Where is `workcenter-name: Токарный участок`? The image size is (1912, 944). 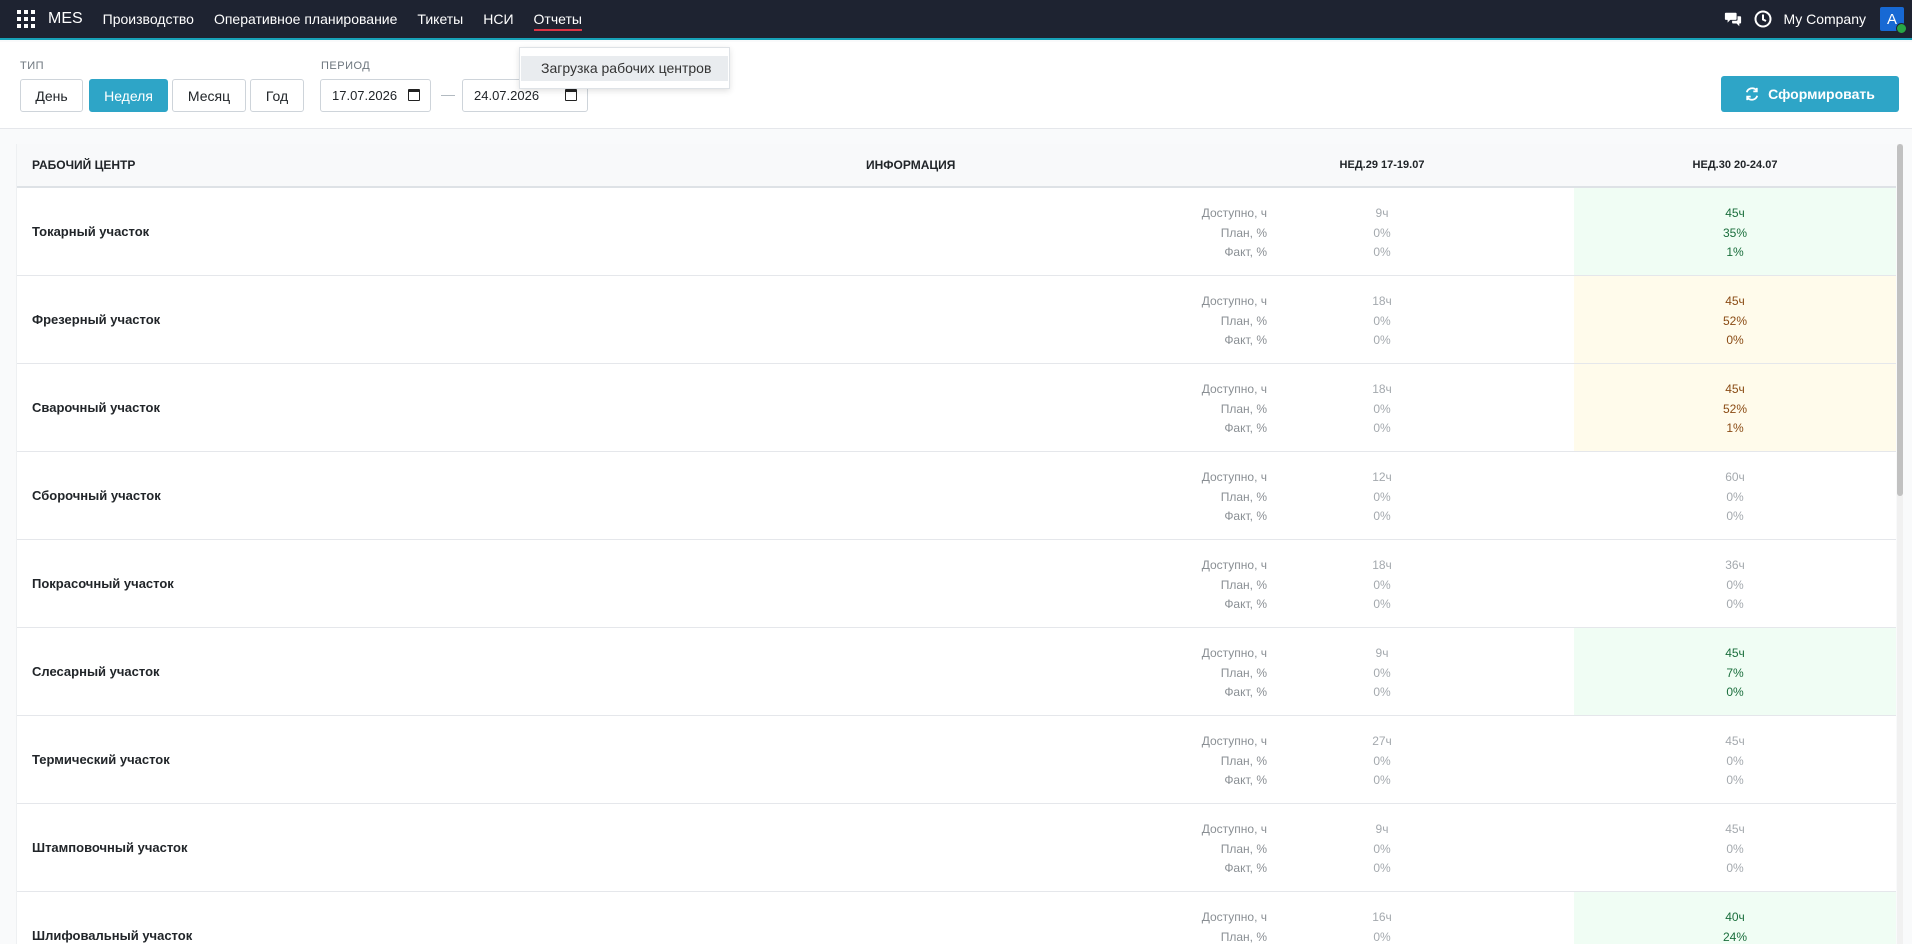 workcenter-name: Токарный участок is located at coordinates (91, 231).